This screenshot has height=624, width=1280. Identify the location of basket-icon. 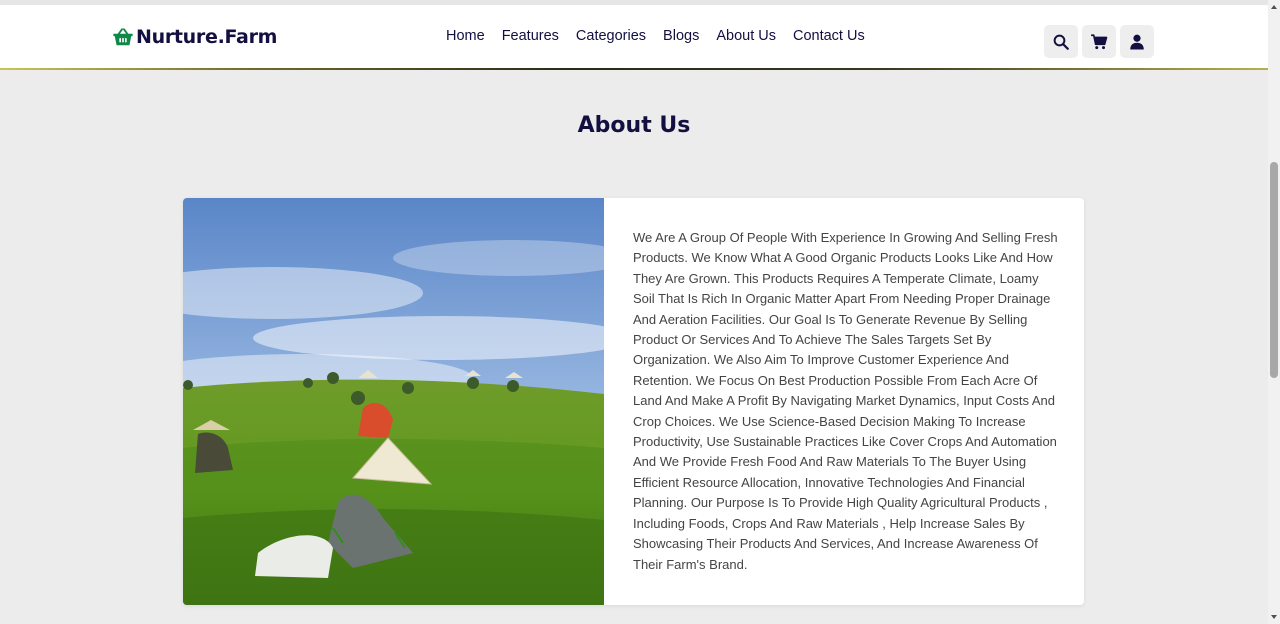
(123, 37).